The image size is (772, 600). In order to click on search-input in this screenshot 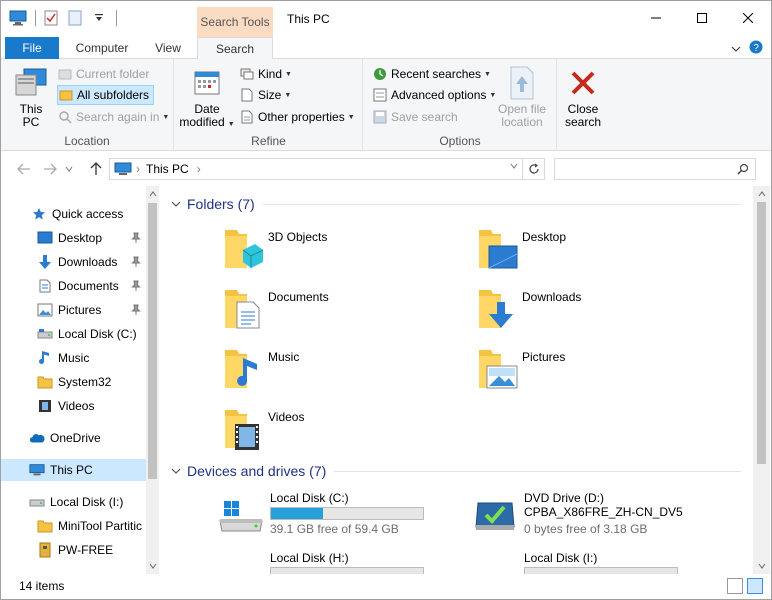, I will do `click(655, 169)`.